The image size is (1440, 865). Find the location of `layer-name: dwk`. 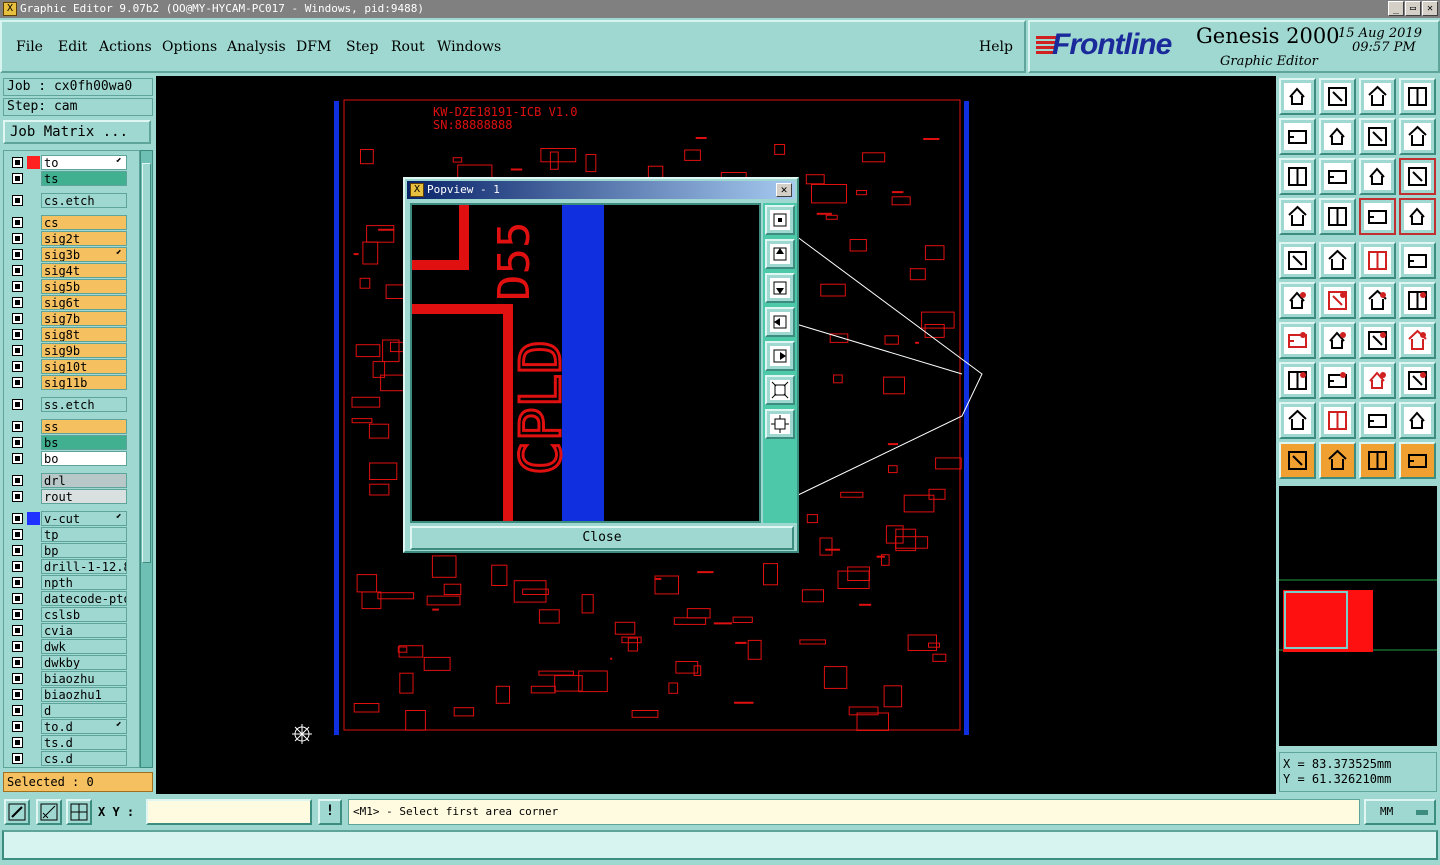

layer-name: dwk is located at coordinates (84, 646).